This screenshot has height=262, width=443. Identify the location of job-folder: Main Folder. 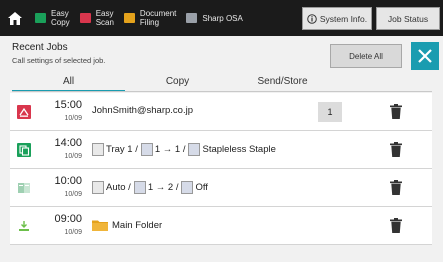
(137, 225).